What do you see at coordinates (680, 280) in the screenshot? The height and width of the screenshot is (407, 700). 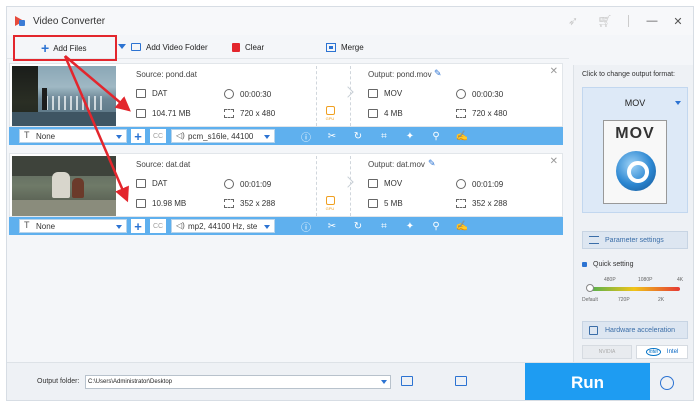 I see `quality-tick-label: 4K` at bounding box center [680, 280].